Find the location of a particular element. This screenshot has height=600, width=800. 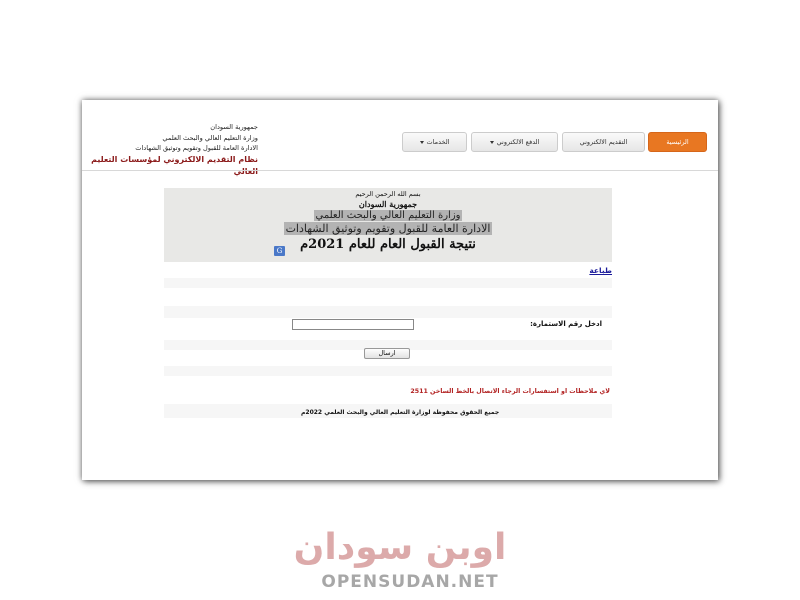

header-ministry: وزارة التعليم العالي والبحث العلمي is located at coordinates (210, 137).